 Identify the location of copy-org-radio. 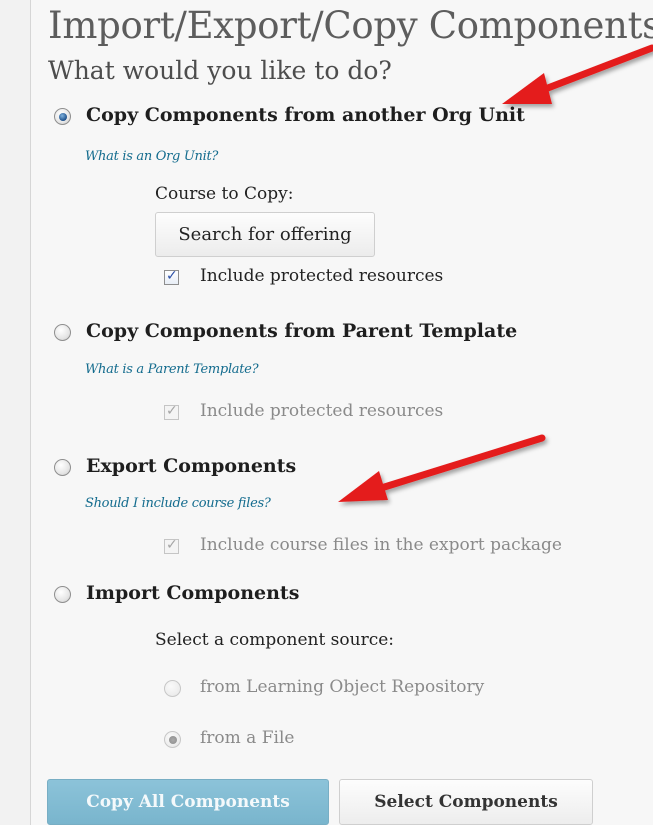
(62, 116).